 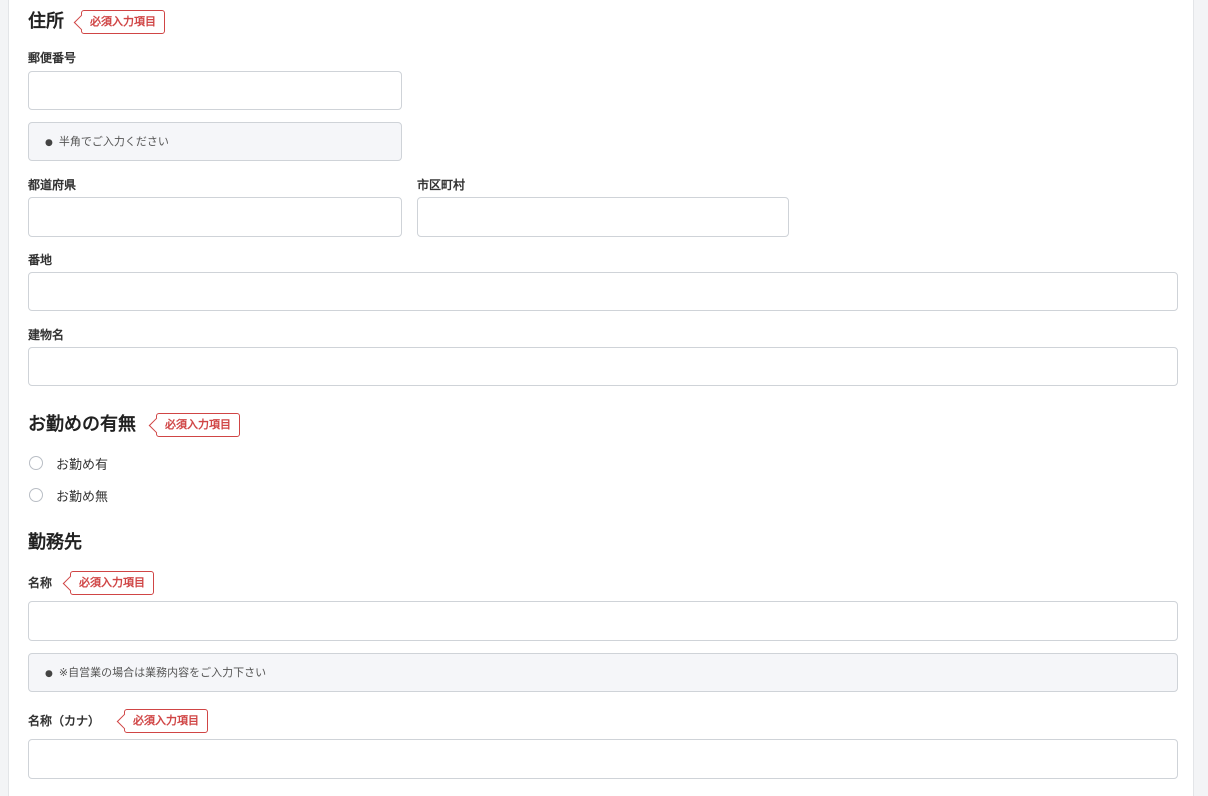 What do you see at coordinates (603, 291) in the screenshot?
I see `street-input` at bounding box center [603, 291].